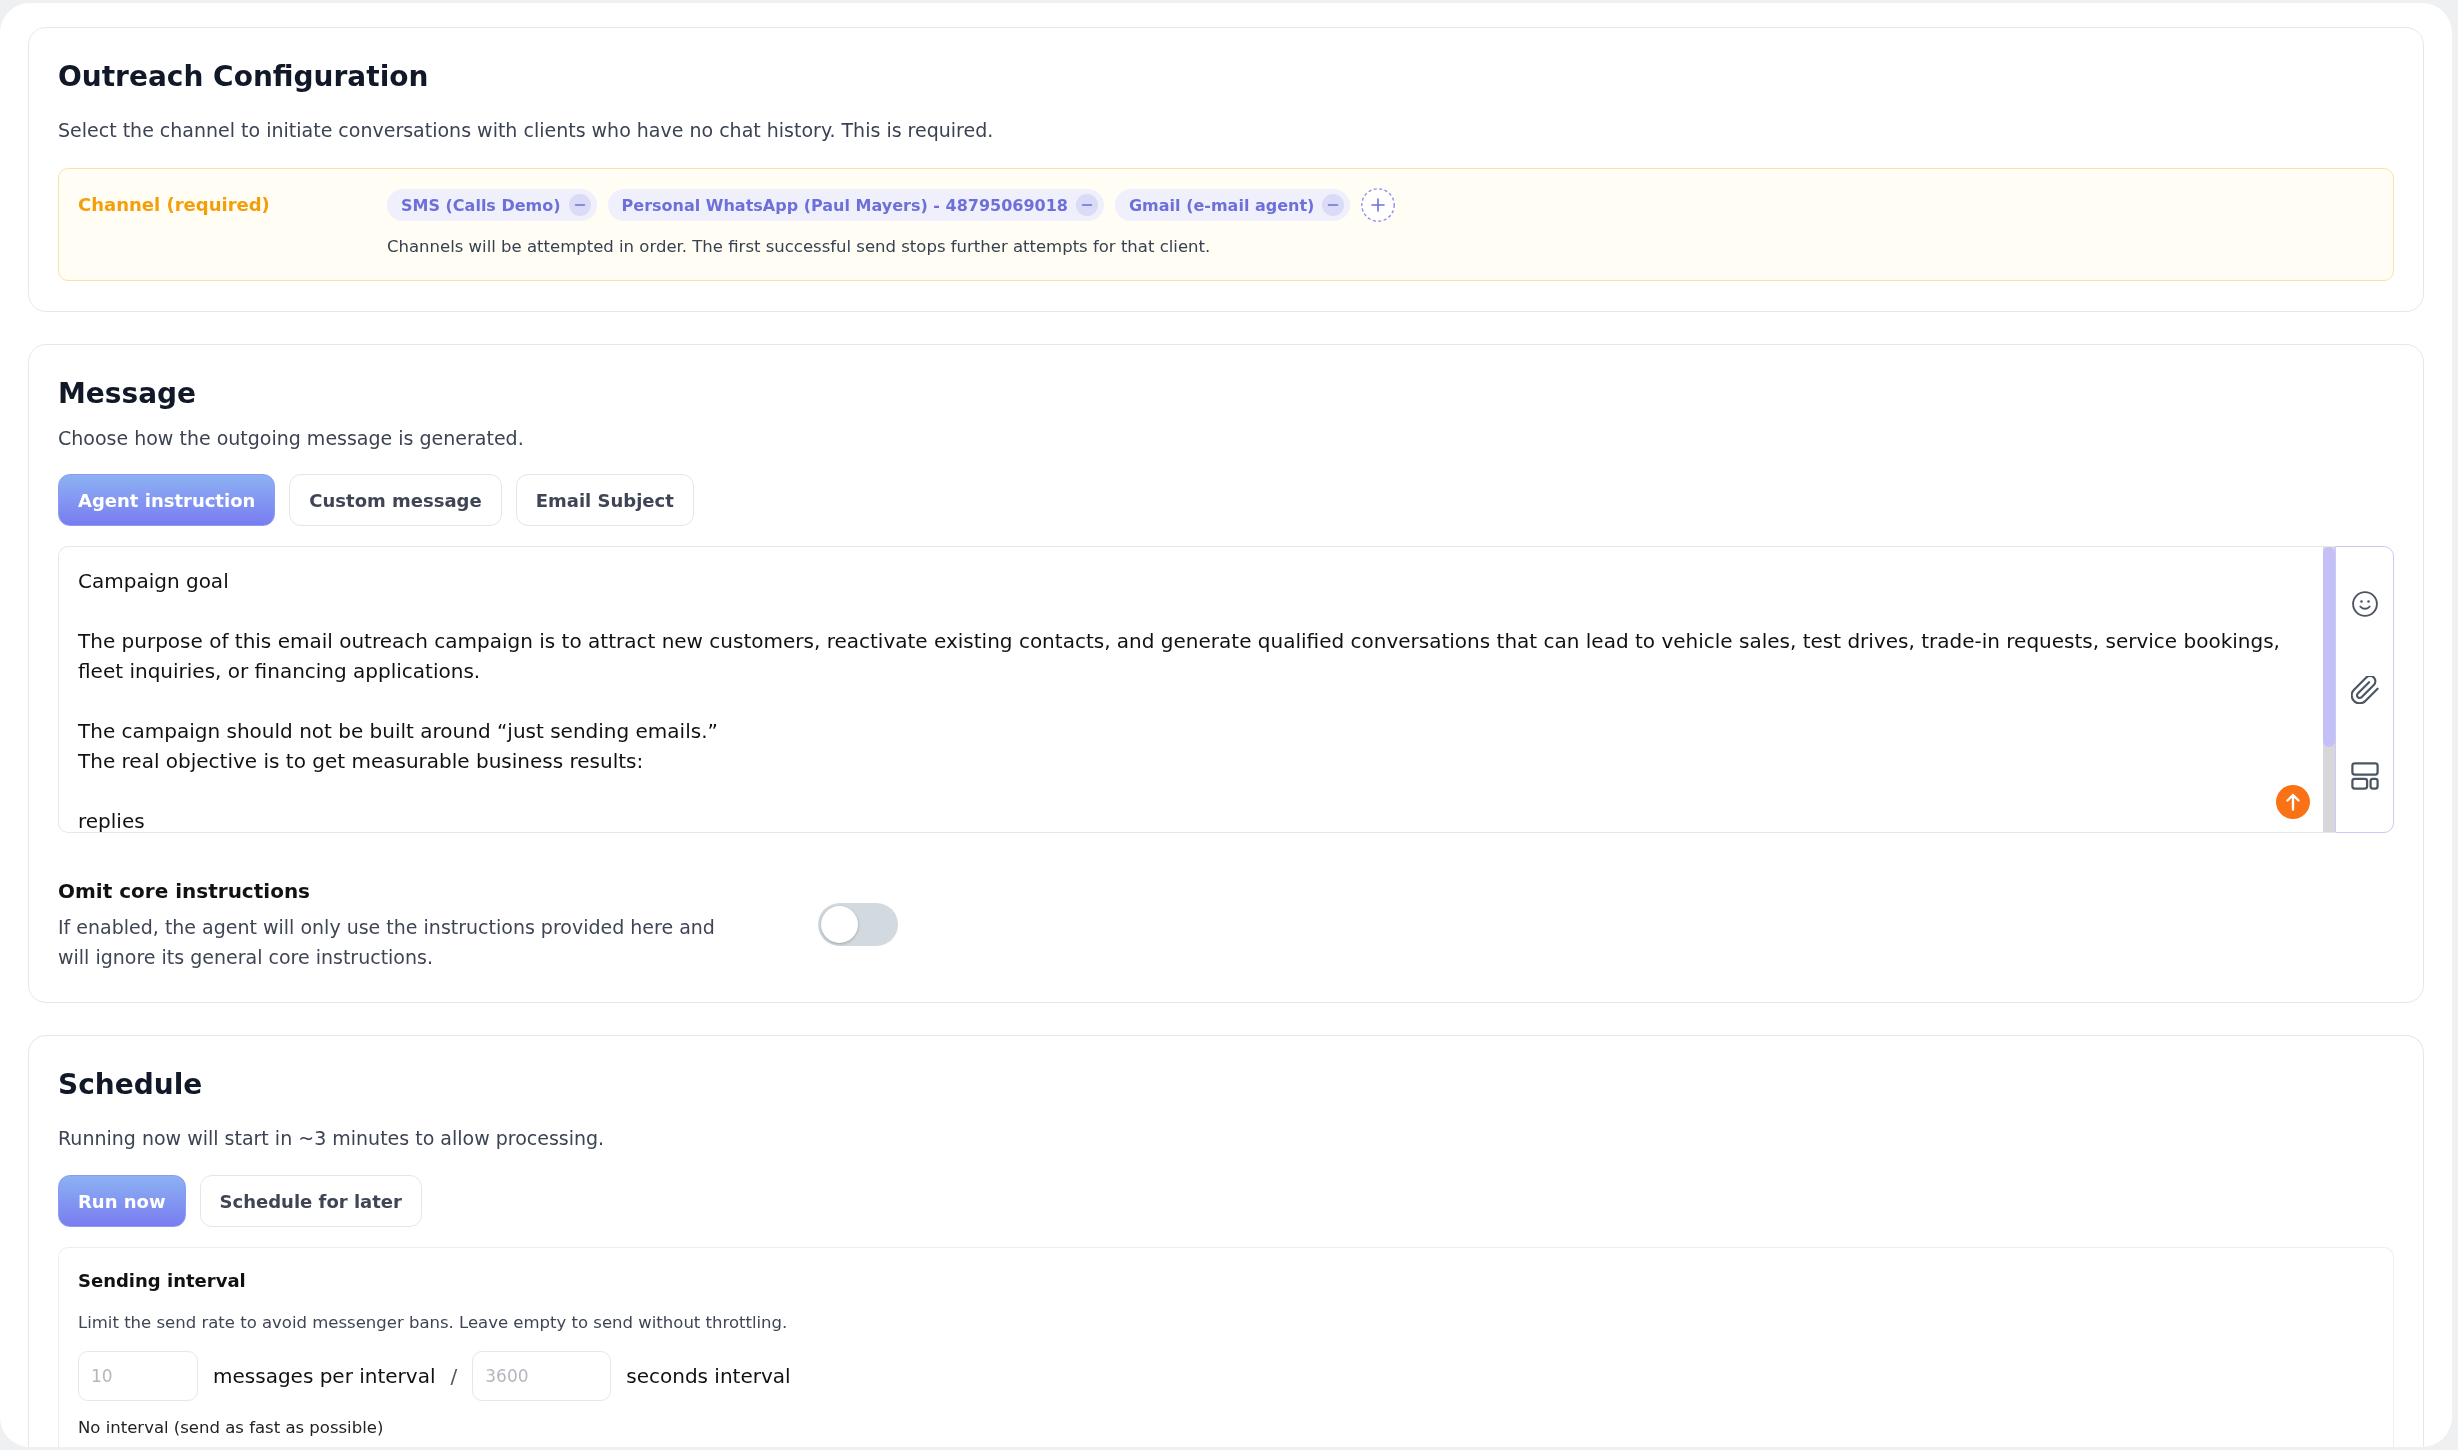 This screenshot has height=1450, width=2458. Describe the element at coordinates (324, 1376) in the screenshot. I see `unit-label: messages per interval` at that location.